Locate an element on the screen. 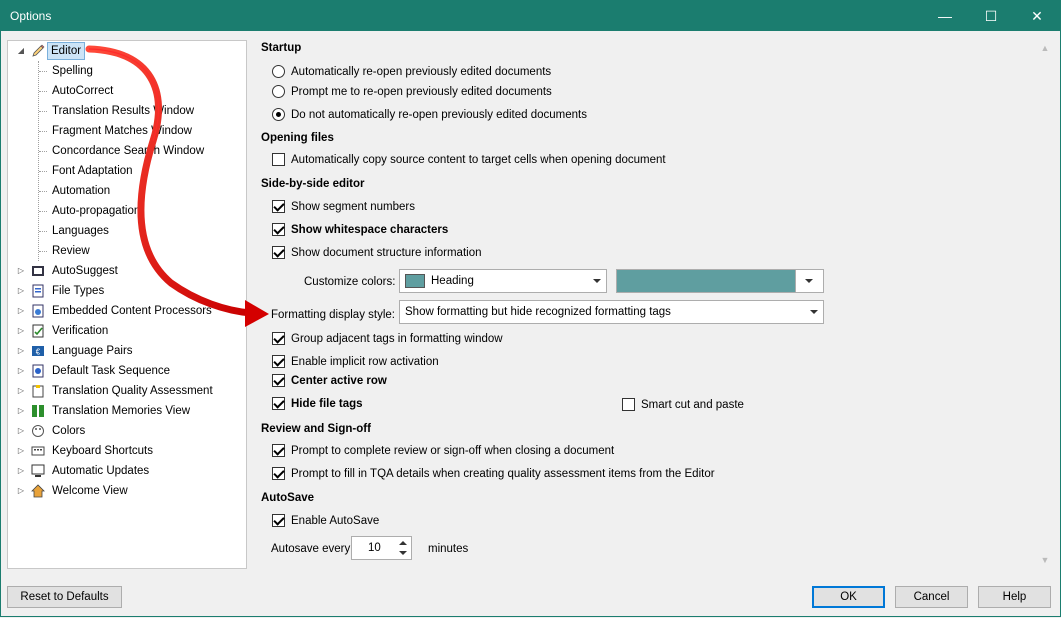  color-picker-dropdown is located at coordinates (720, 281).